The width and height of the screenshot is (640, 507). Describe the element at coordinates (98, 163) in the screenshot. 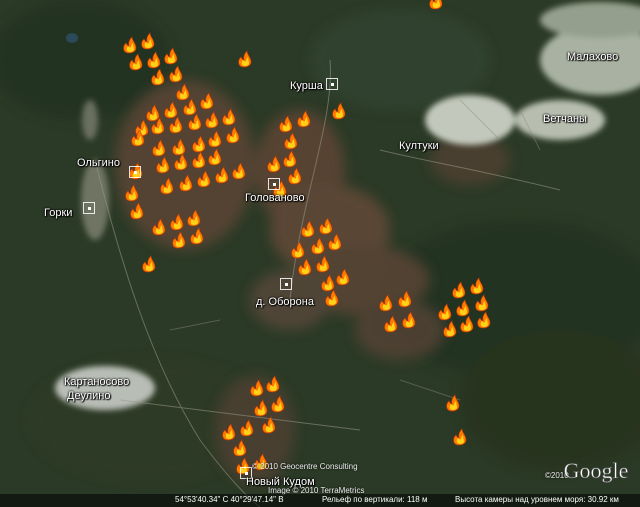

I see `place-label-olgino: Ольгино` at that location.